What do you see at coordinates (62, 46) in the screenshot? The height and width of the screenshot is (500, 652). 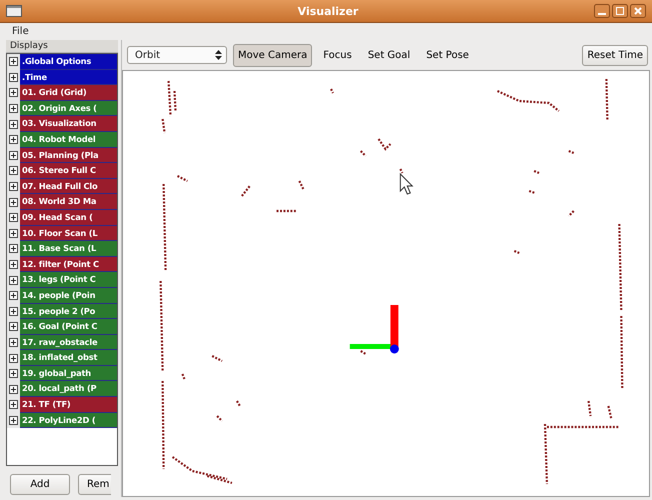 I see `panel-heading: Displays` at bounding box center [62, 46].